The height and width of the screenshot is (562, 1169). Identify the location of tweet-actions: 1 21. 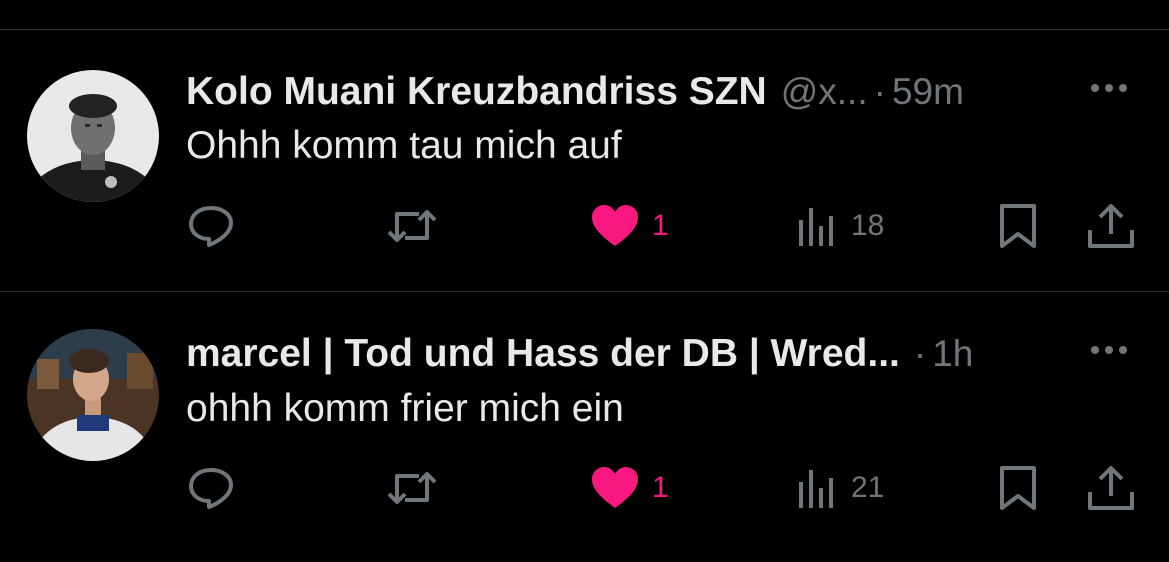
(584, 488).